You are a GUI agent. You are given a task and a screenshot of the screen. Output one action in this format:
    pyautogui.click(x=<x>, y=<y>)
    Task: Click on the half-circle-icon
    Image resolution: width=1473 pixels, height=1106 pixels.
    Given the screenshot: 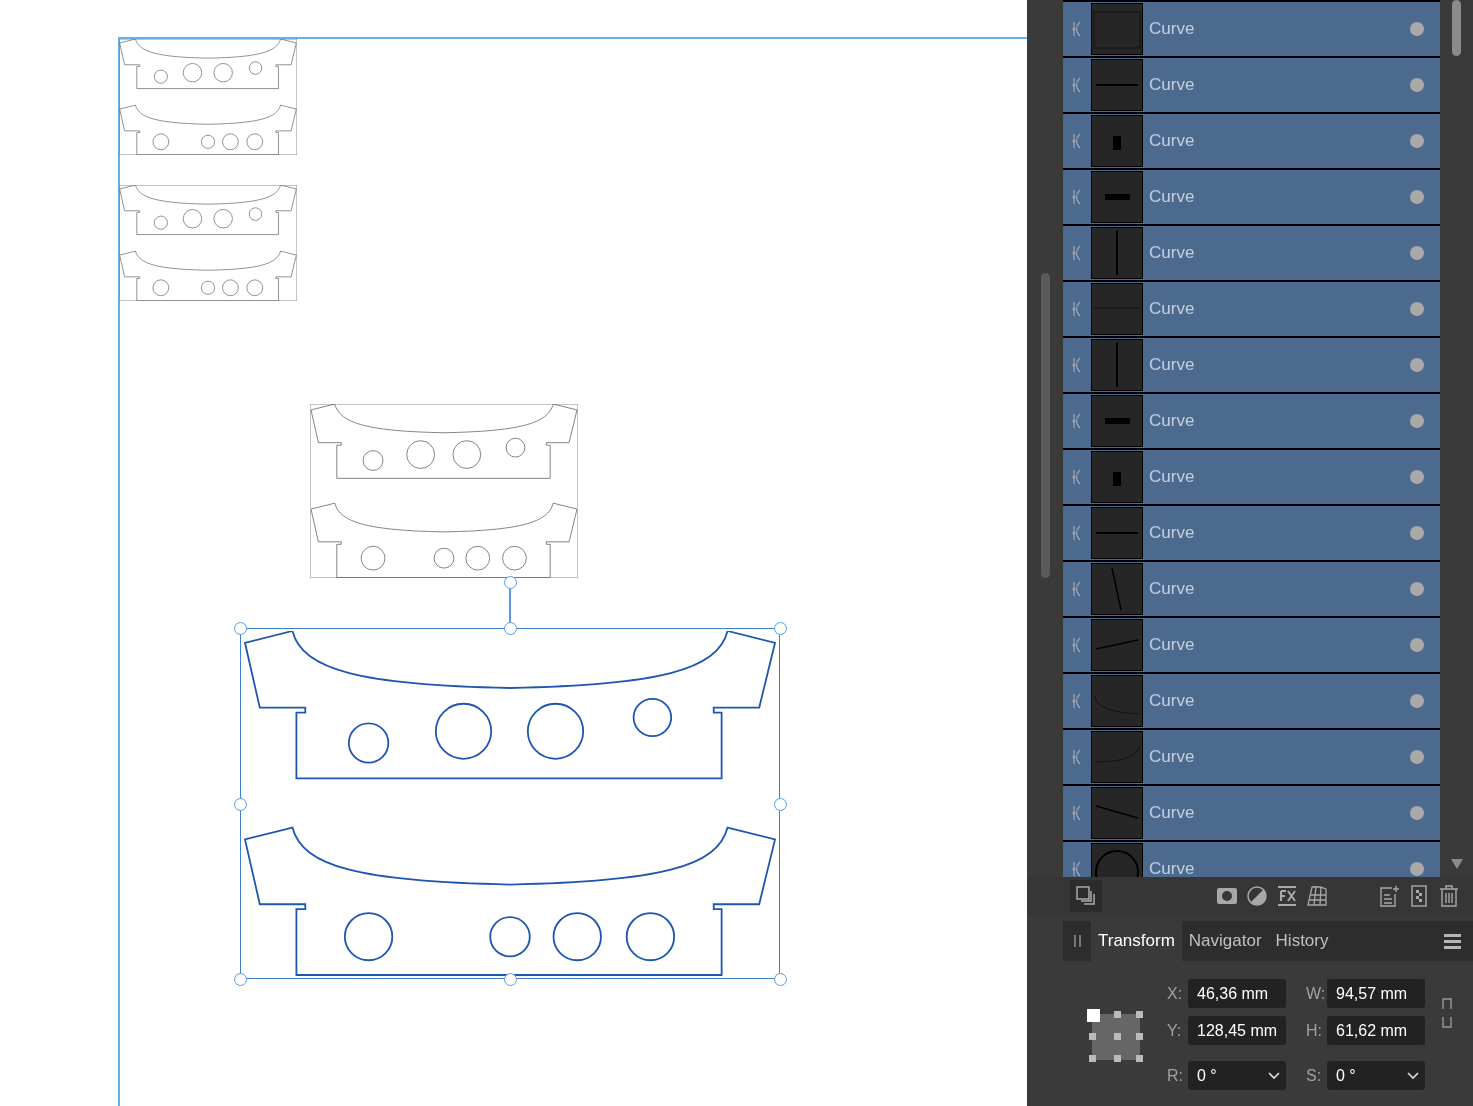 What is the action you would take?
    pyautogui.click(x=1257, y=896)
    